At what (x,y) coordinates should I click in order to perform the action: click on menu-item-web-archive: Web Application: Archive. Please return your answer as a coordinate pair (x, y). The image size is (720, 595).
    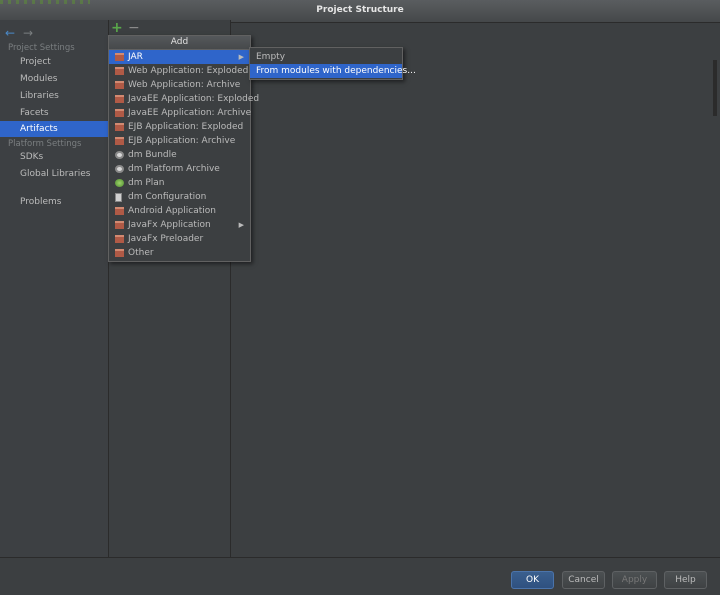
    Looking at the image, I should click on (179, 85).